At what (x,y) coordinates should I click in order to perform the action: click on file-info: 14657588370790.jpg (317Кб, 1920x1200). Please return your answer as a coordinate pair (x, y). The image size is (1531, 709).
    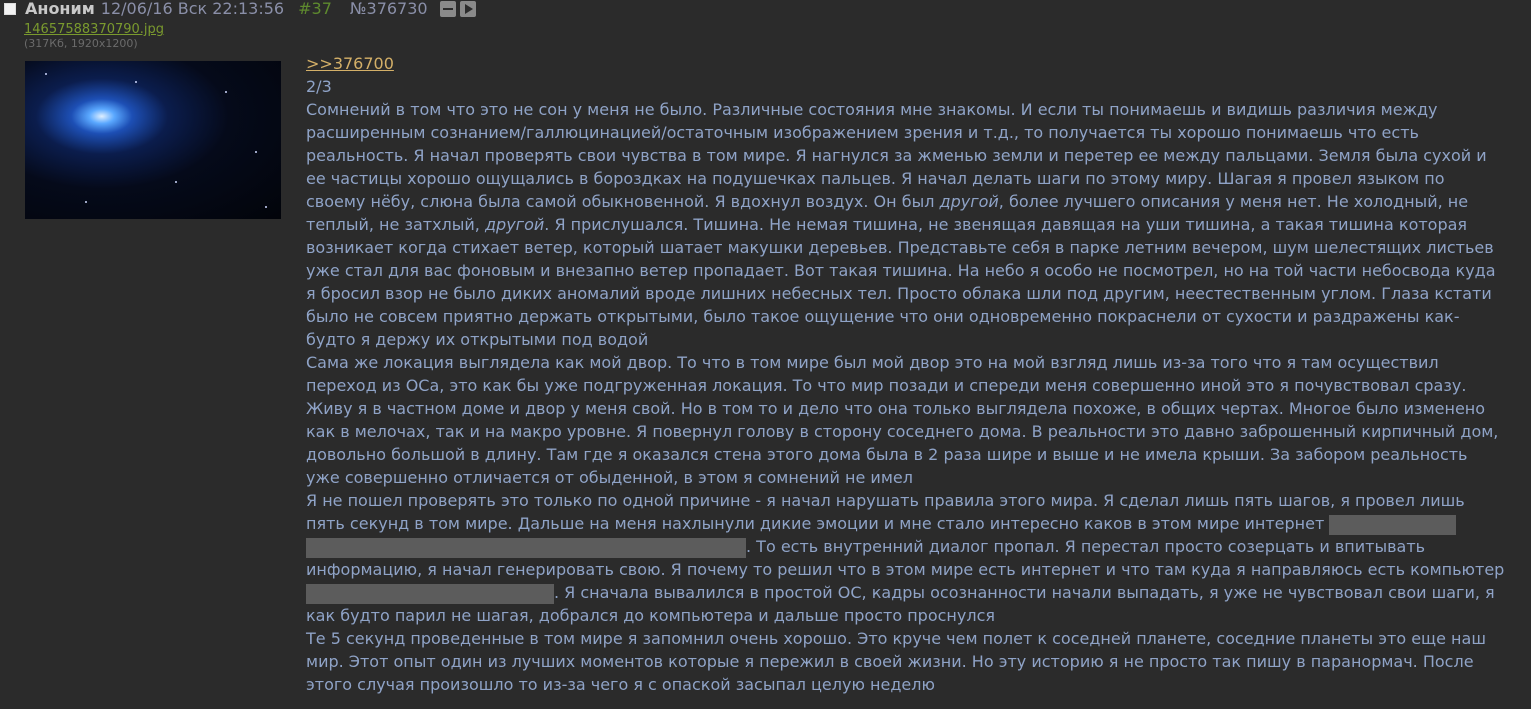
    Looking at the image, I should click on (94, 36).